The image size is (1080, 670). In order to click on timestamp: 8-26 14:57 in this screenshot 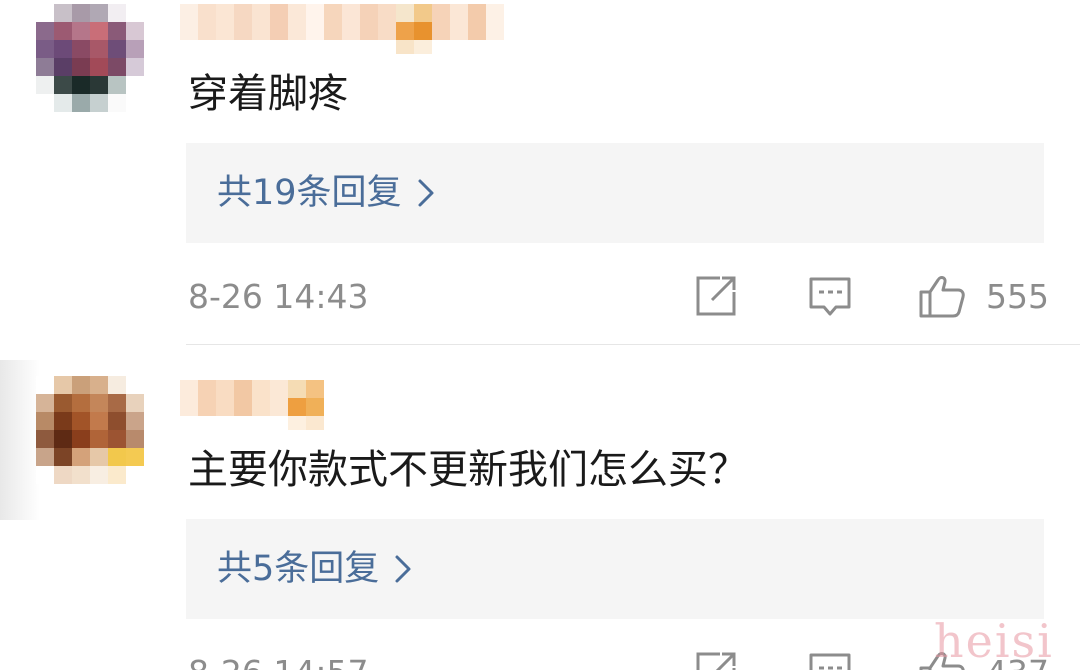, I will do `click(278, 663)`.